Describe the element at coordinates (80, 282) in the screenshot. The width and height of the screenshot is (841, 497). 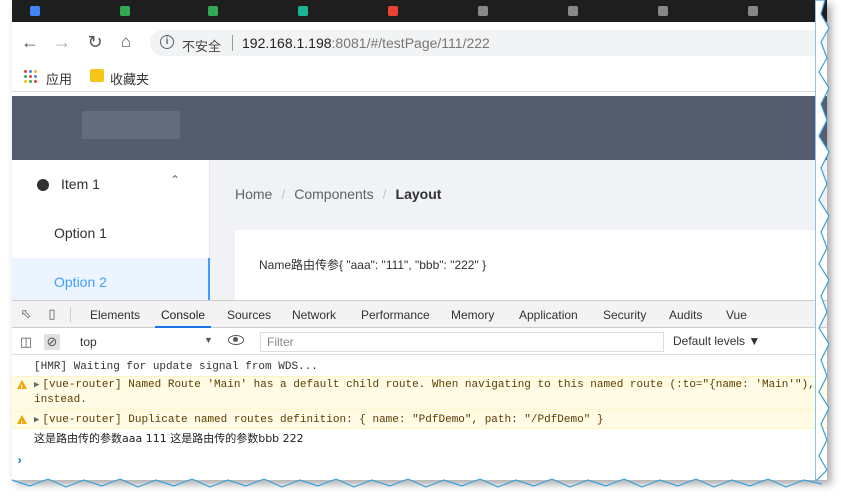
I see `sidebar-item-label: Option 2` at that location.